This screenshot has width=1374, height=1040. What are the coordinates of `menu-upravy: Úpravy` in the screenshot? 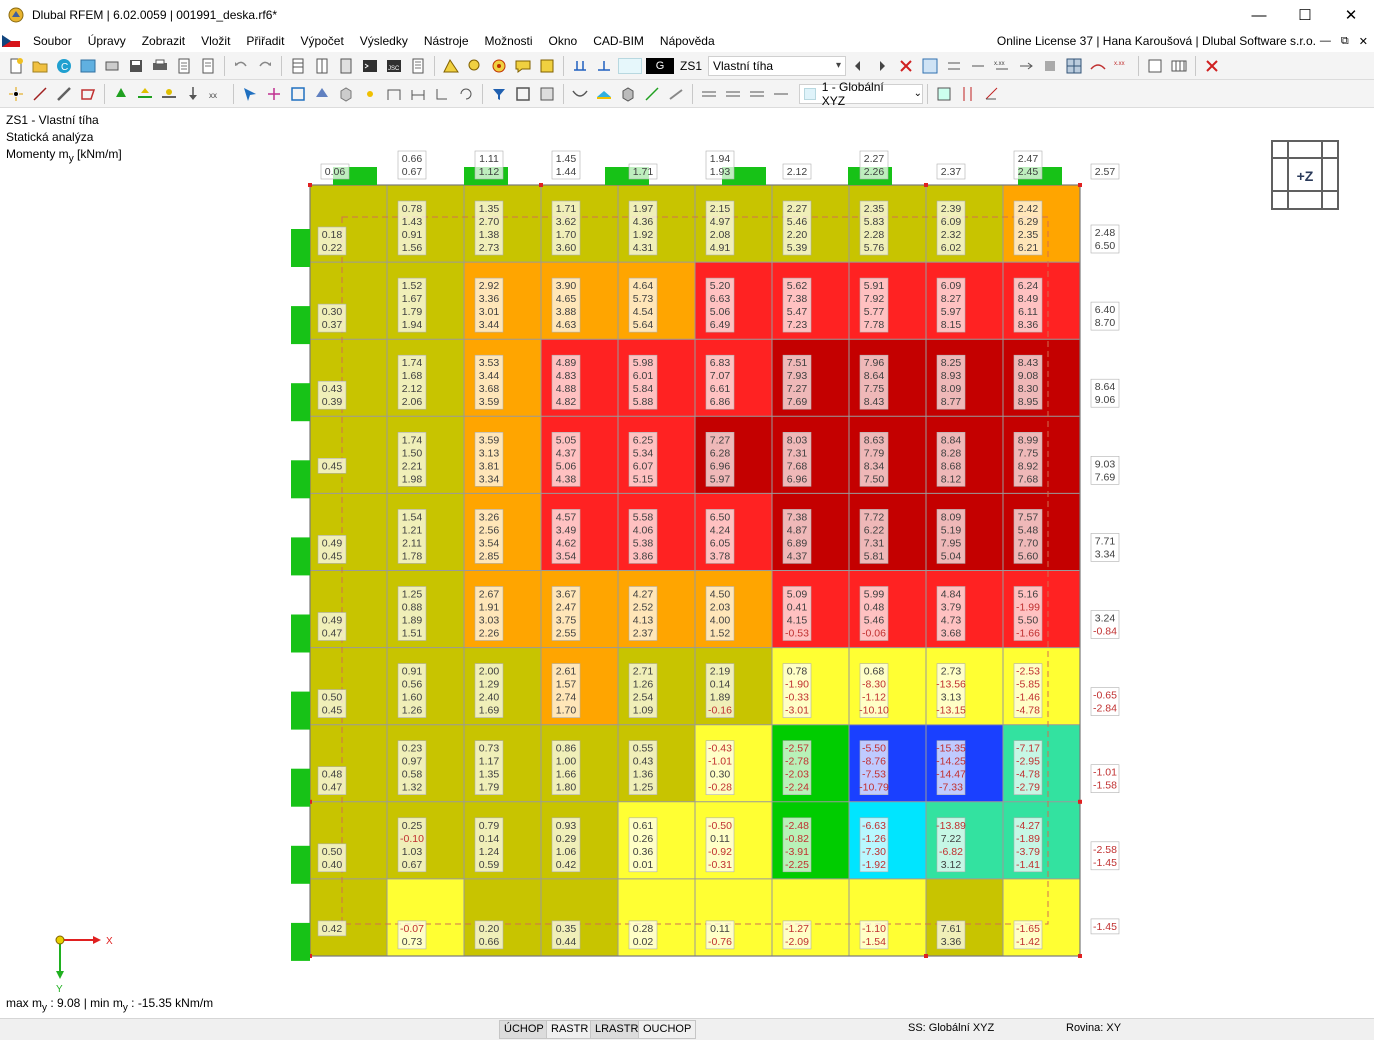 It's located at (107, 41).